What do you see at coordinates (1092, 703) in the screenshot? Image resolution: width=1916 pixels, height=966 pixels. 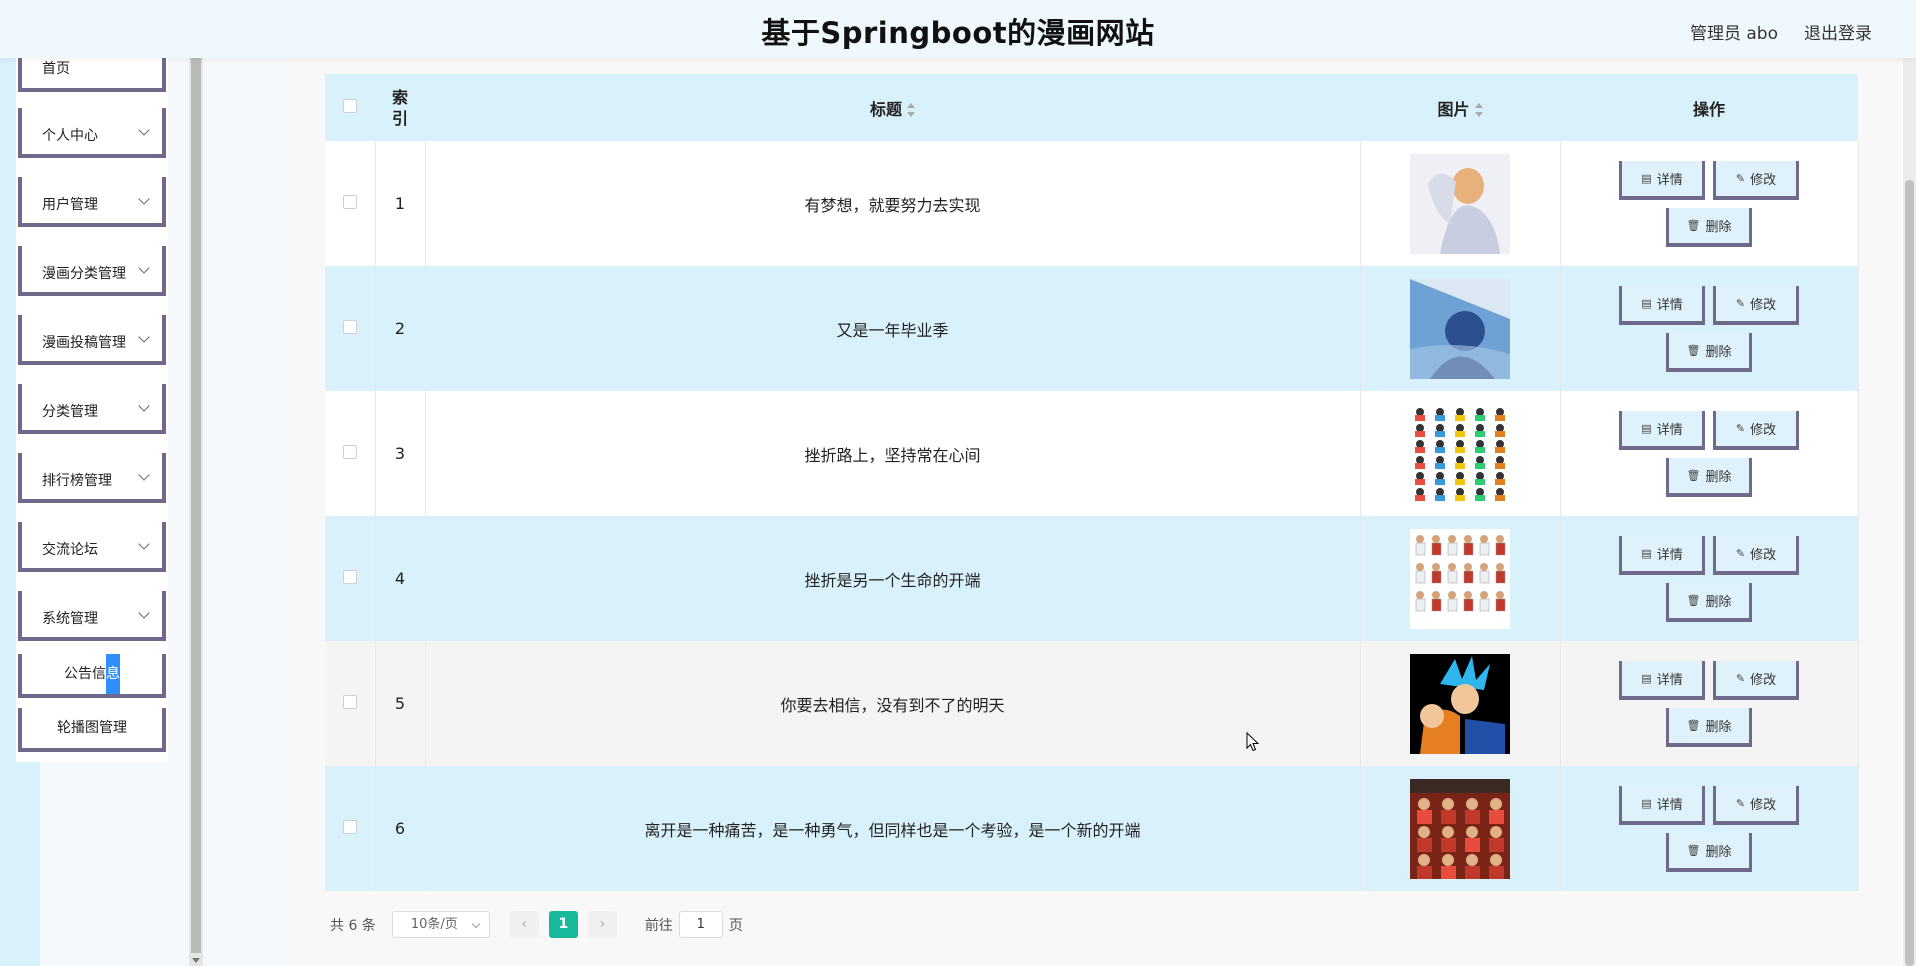 I see `table-row: 5 你要去相信，没有到不了的明天 ▤ 详情 ✎ 修改 🗑 删除` at bounding box center [1092, 703].